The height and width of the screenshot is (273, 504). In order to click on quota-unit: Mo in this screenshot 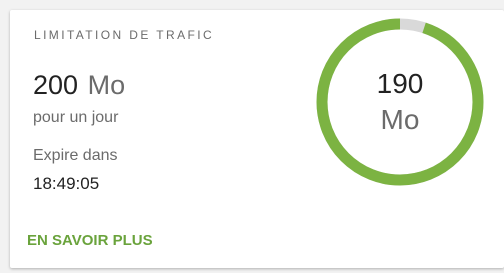, I will do `click(106, 85)`.